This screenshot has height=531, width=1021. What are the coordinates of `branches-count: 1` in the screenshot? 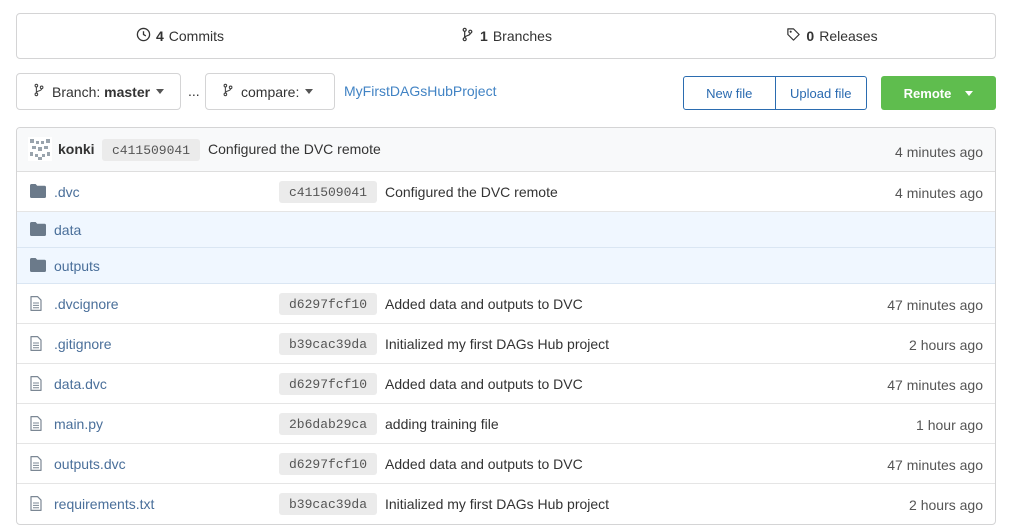 It's located at (484, 36).